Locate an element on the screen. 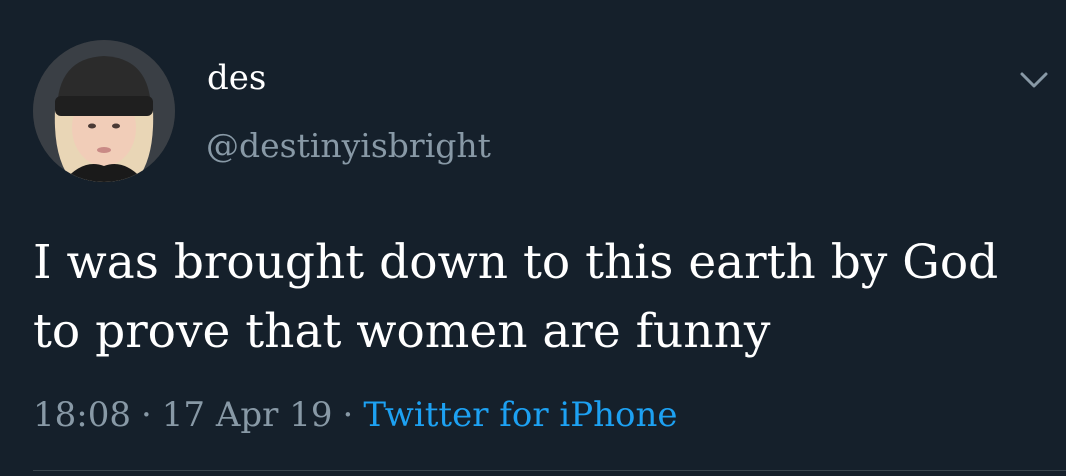 This screenshot has width=1066, height=476. divider is located at coordinates (549, 470).